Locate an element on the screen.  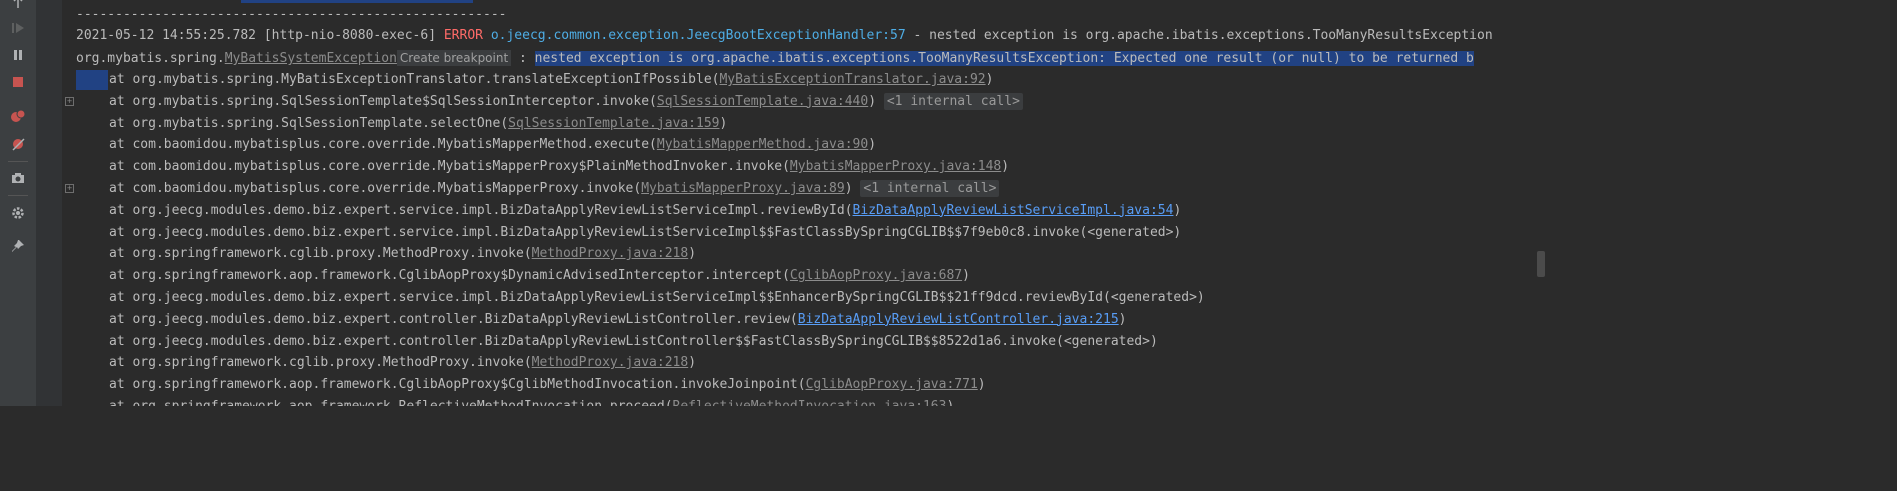
settings-icon is located at coordinates (18, 213).